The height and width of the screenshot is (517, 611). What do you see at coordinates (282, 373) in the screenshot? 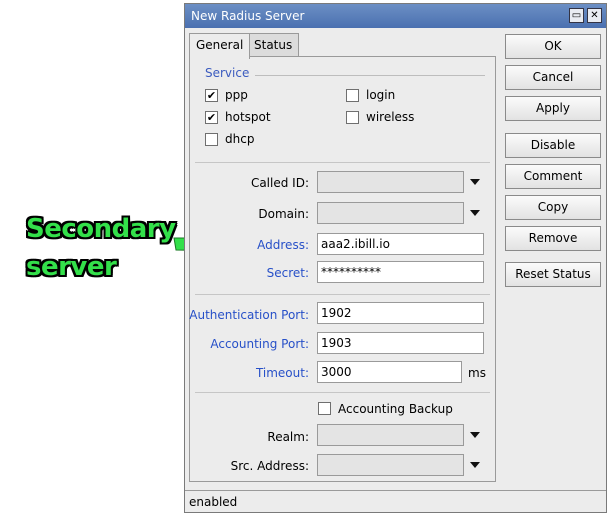
I see `timeout-label: Timeout:` at bounding box center [282, 373].